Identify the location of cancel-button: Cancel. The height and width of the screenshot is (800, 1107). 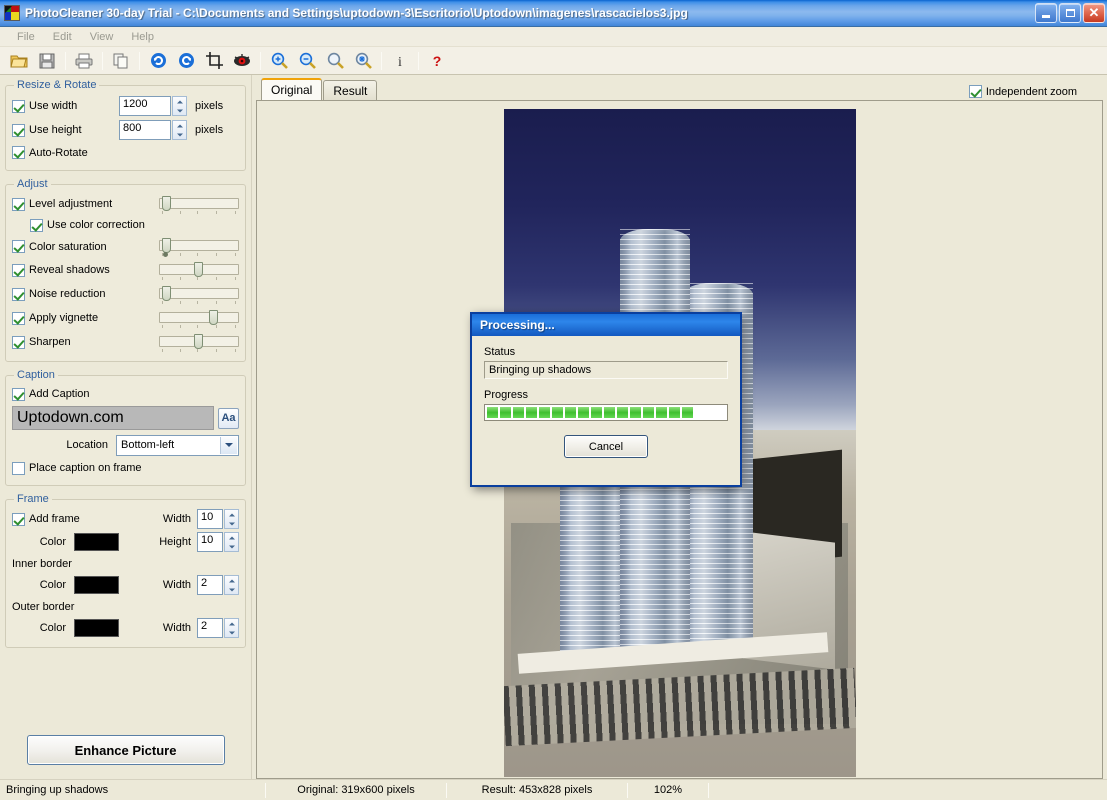
(606, 446).